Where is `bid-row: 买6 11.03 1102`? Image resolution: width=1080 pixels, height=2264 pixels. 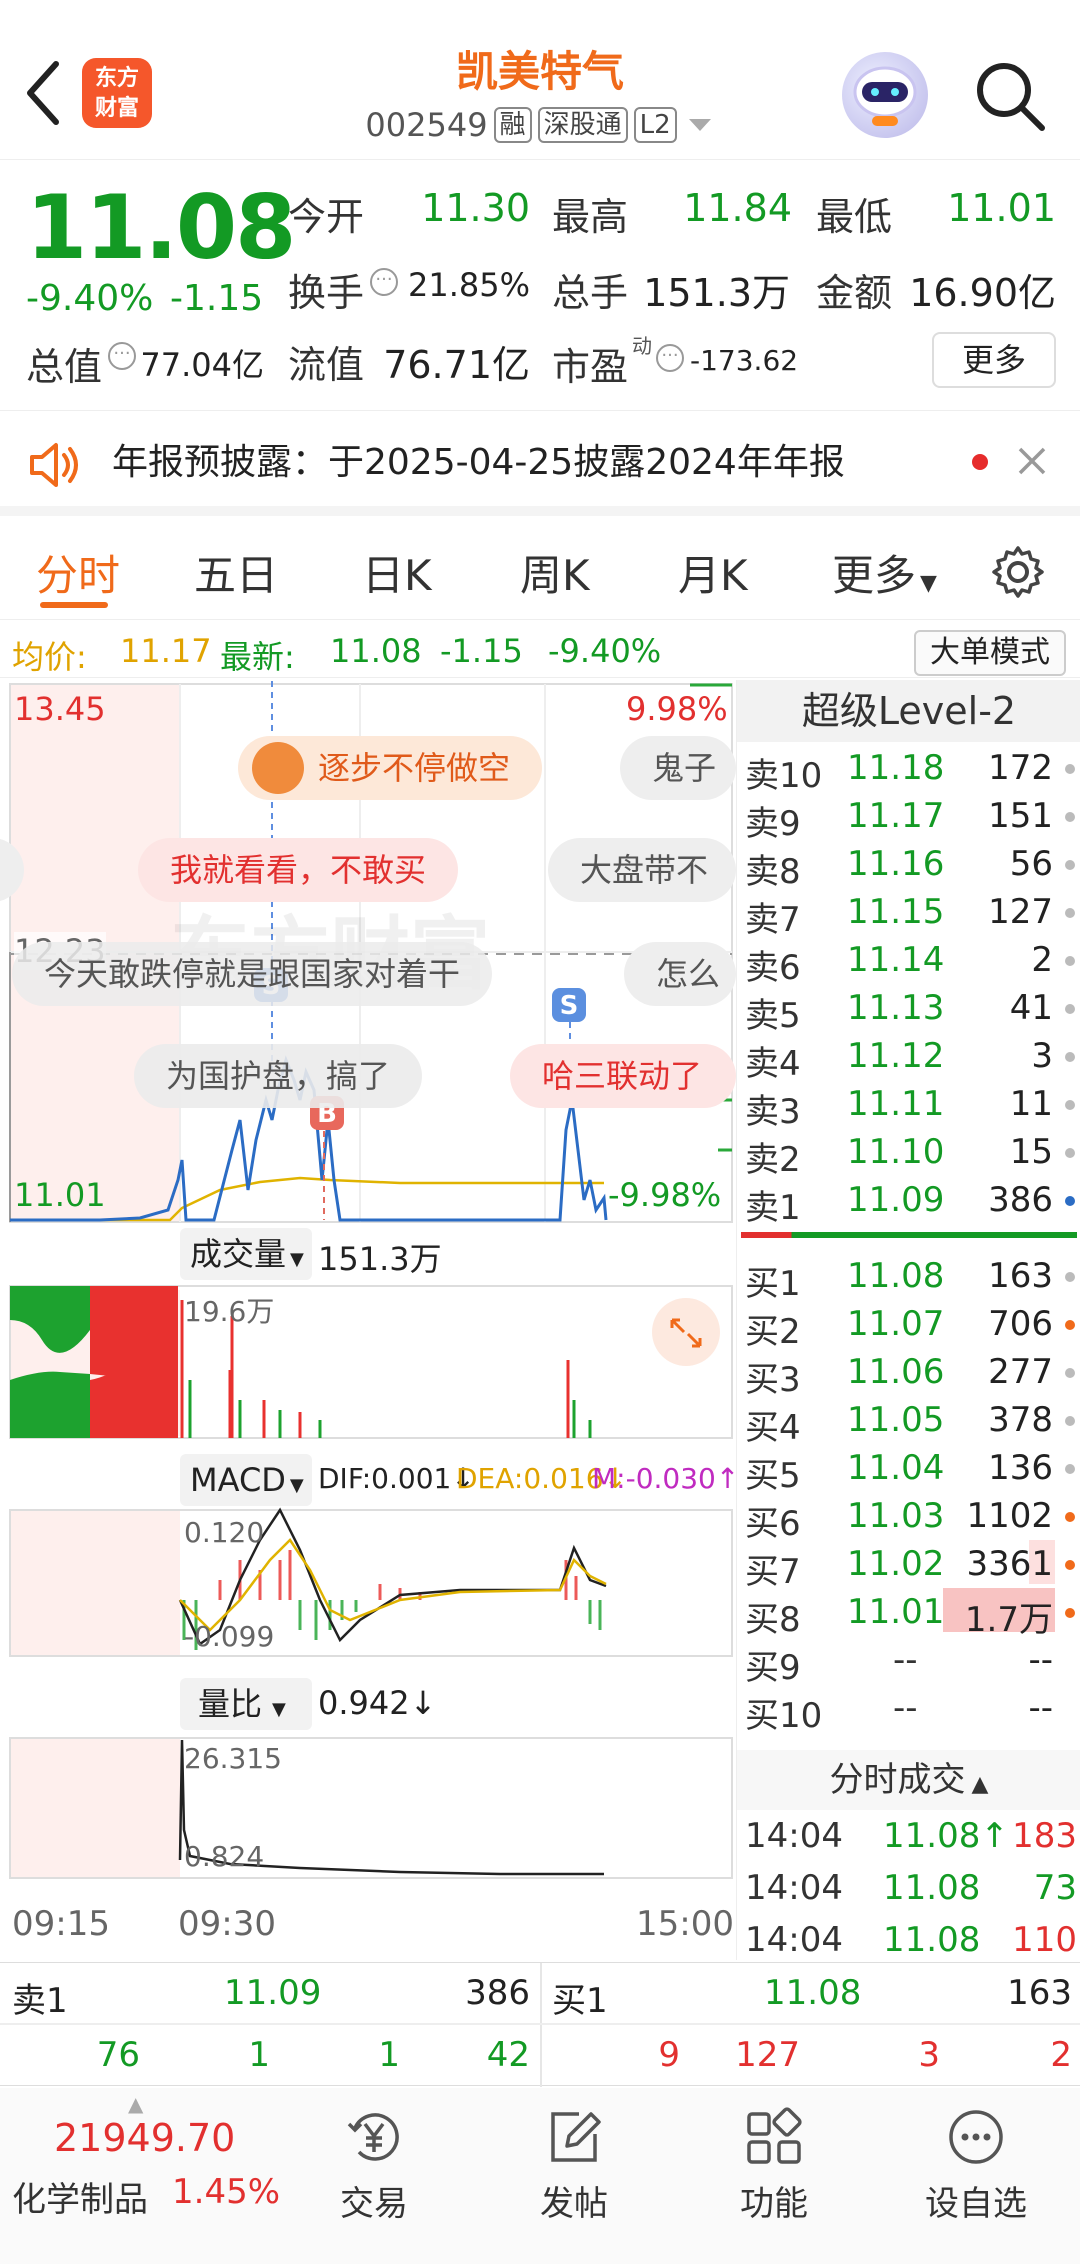
bid-row: 买6 11.03 1102 is located at coordinates (911, 1518).